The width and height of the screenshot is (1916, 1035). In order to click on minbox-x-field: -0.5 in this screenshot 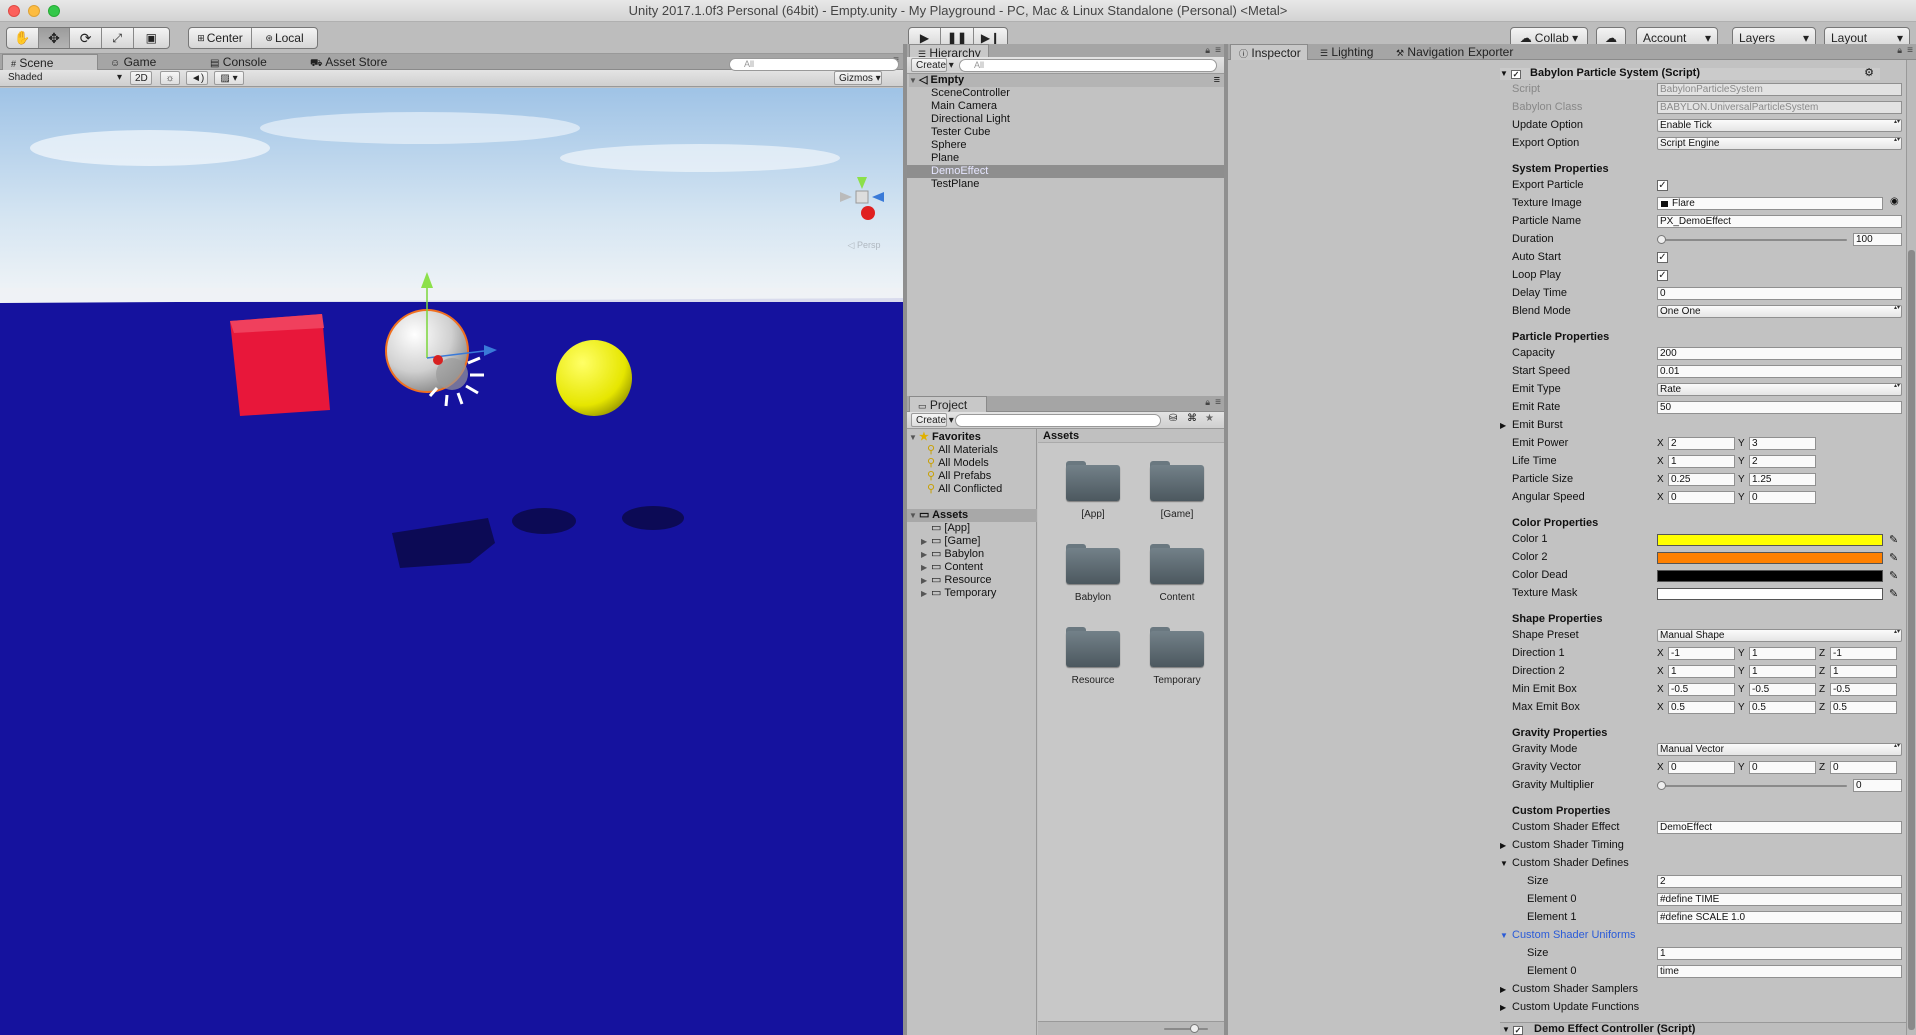, I will do `click(1701, 689)`.